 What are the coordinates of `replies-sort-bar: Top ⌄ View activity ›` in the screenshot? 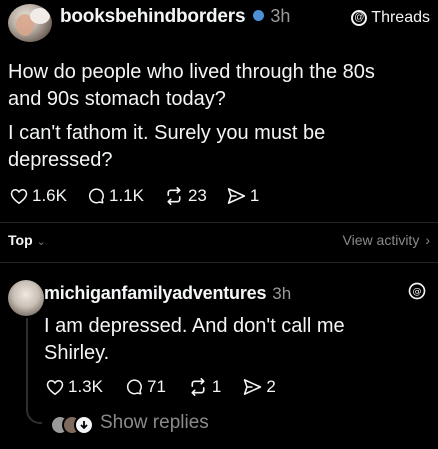 It's located at (219, 240).